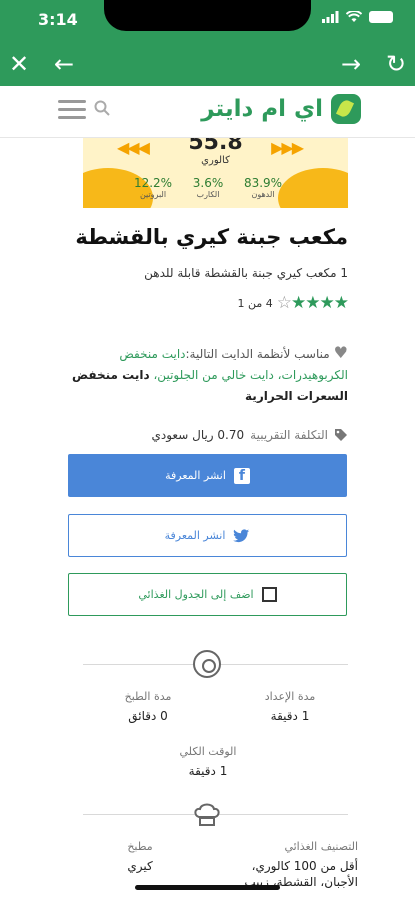 The height and width of the screenshot is (900, 415). Describe the element at coordinates (207, 814) in the screenshot. I see `chef-hat-icon` at that location.